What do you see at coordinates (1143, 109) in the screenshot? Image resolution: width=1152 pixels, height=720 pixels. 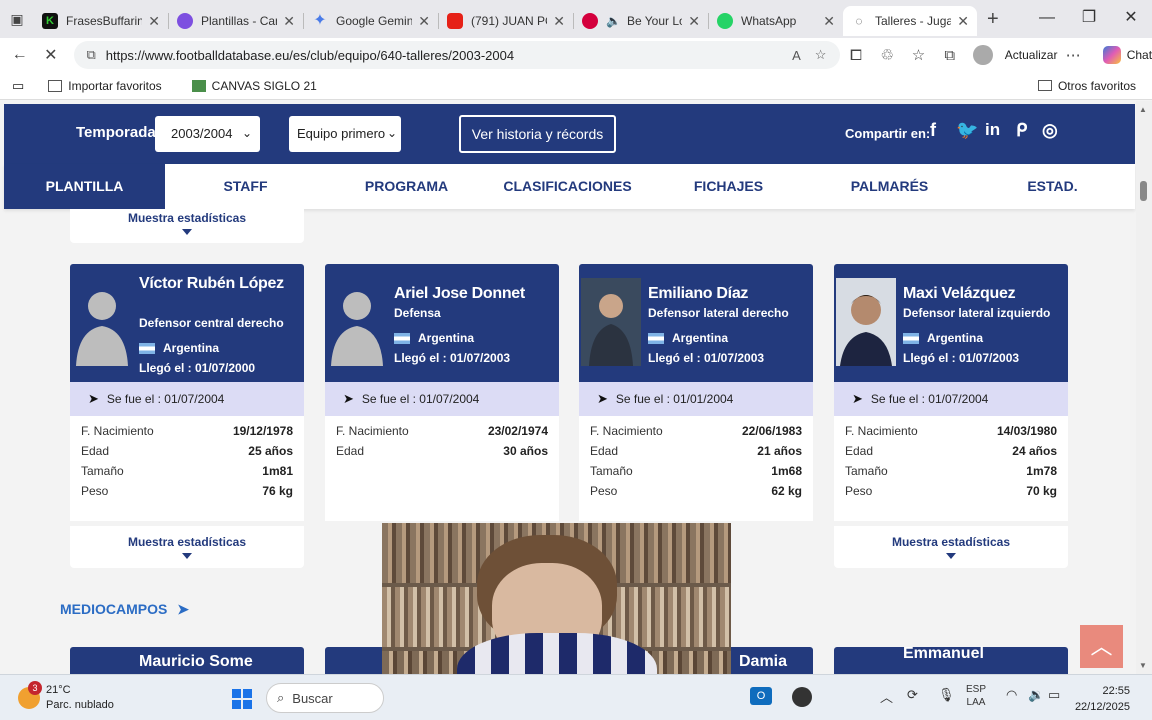 I see `scroll-up-icon: ▲` at bounding box center [1143, 109].